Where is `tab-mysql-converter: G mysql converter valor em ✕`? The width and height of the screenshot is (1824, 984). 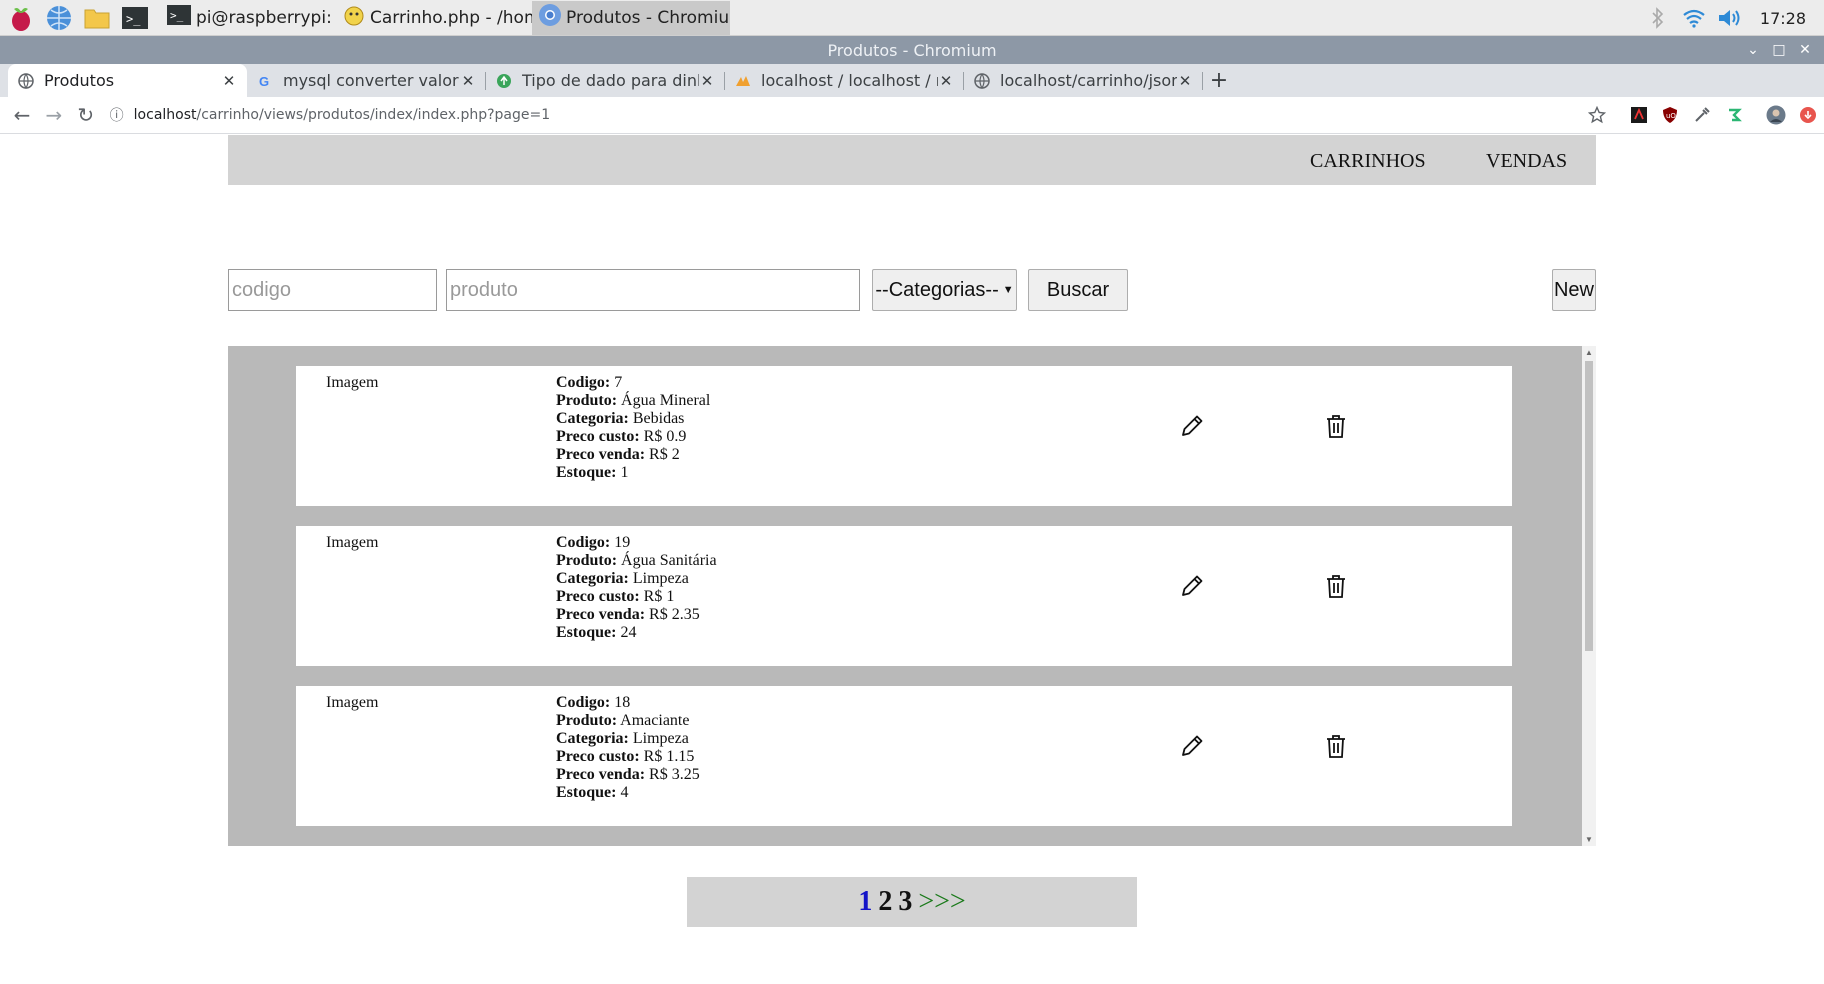 tab-mysql-converter: G mysql converter valor em ✕ is located at coordinates (366, 80).